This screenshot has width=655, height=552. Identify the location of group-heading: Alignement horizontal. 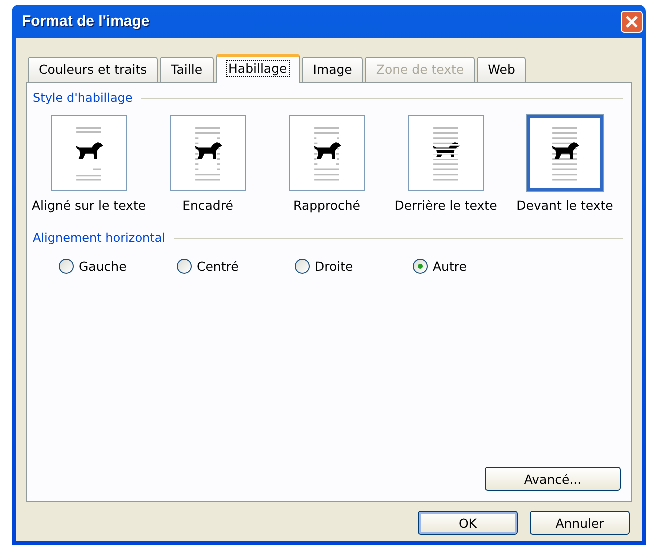
(99, 238).